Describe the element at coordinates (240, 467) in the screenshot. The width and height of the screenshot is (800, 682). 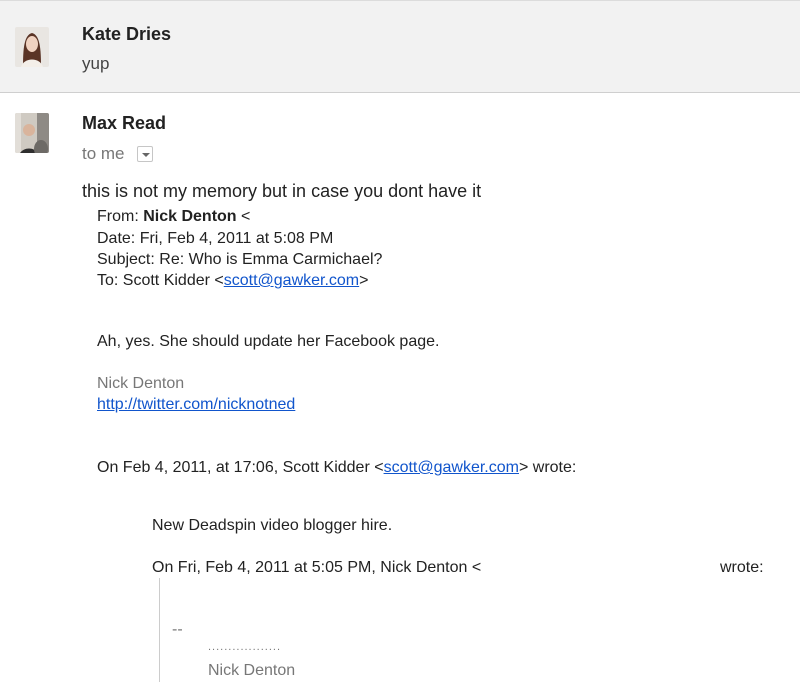
I see `quote1-prefix: On Feb 4, 2011, at 17:06, Scott Kidder <` at that location.